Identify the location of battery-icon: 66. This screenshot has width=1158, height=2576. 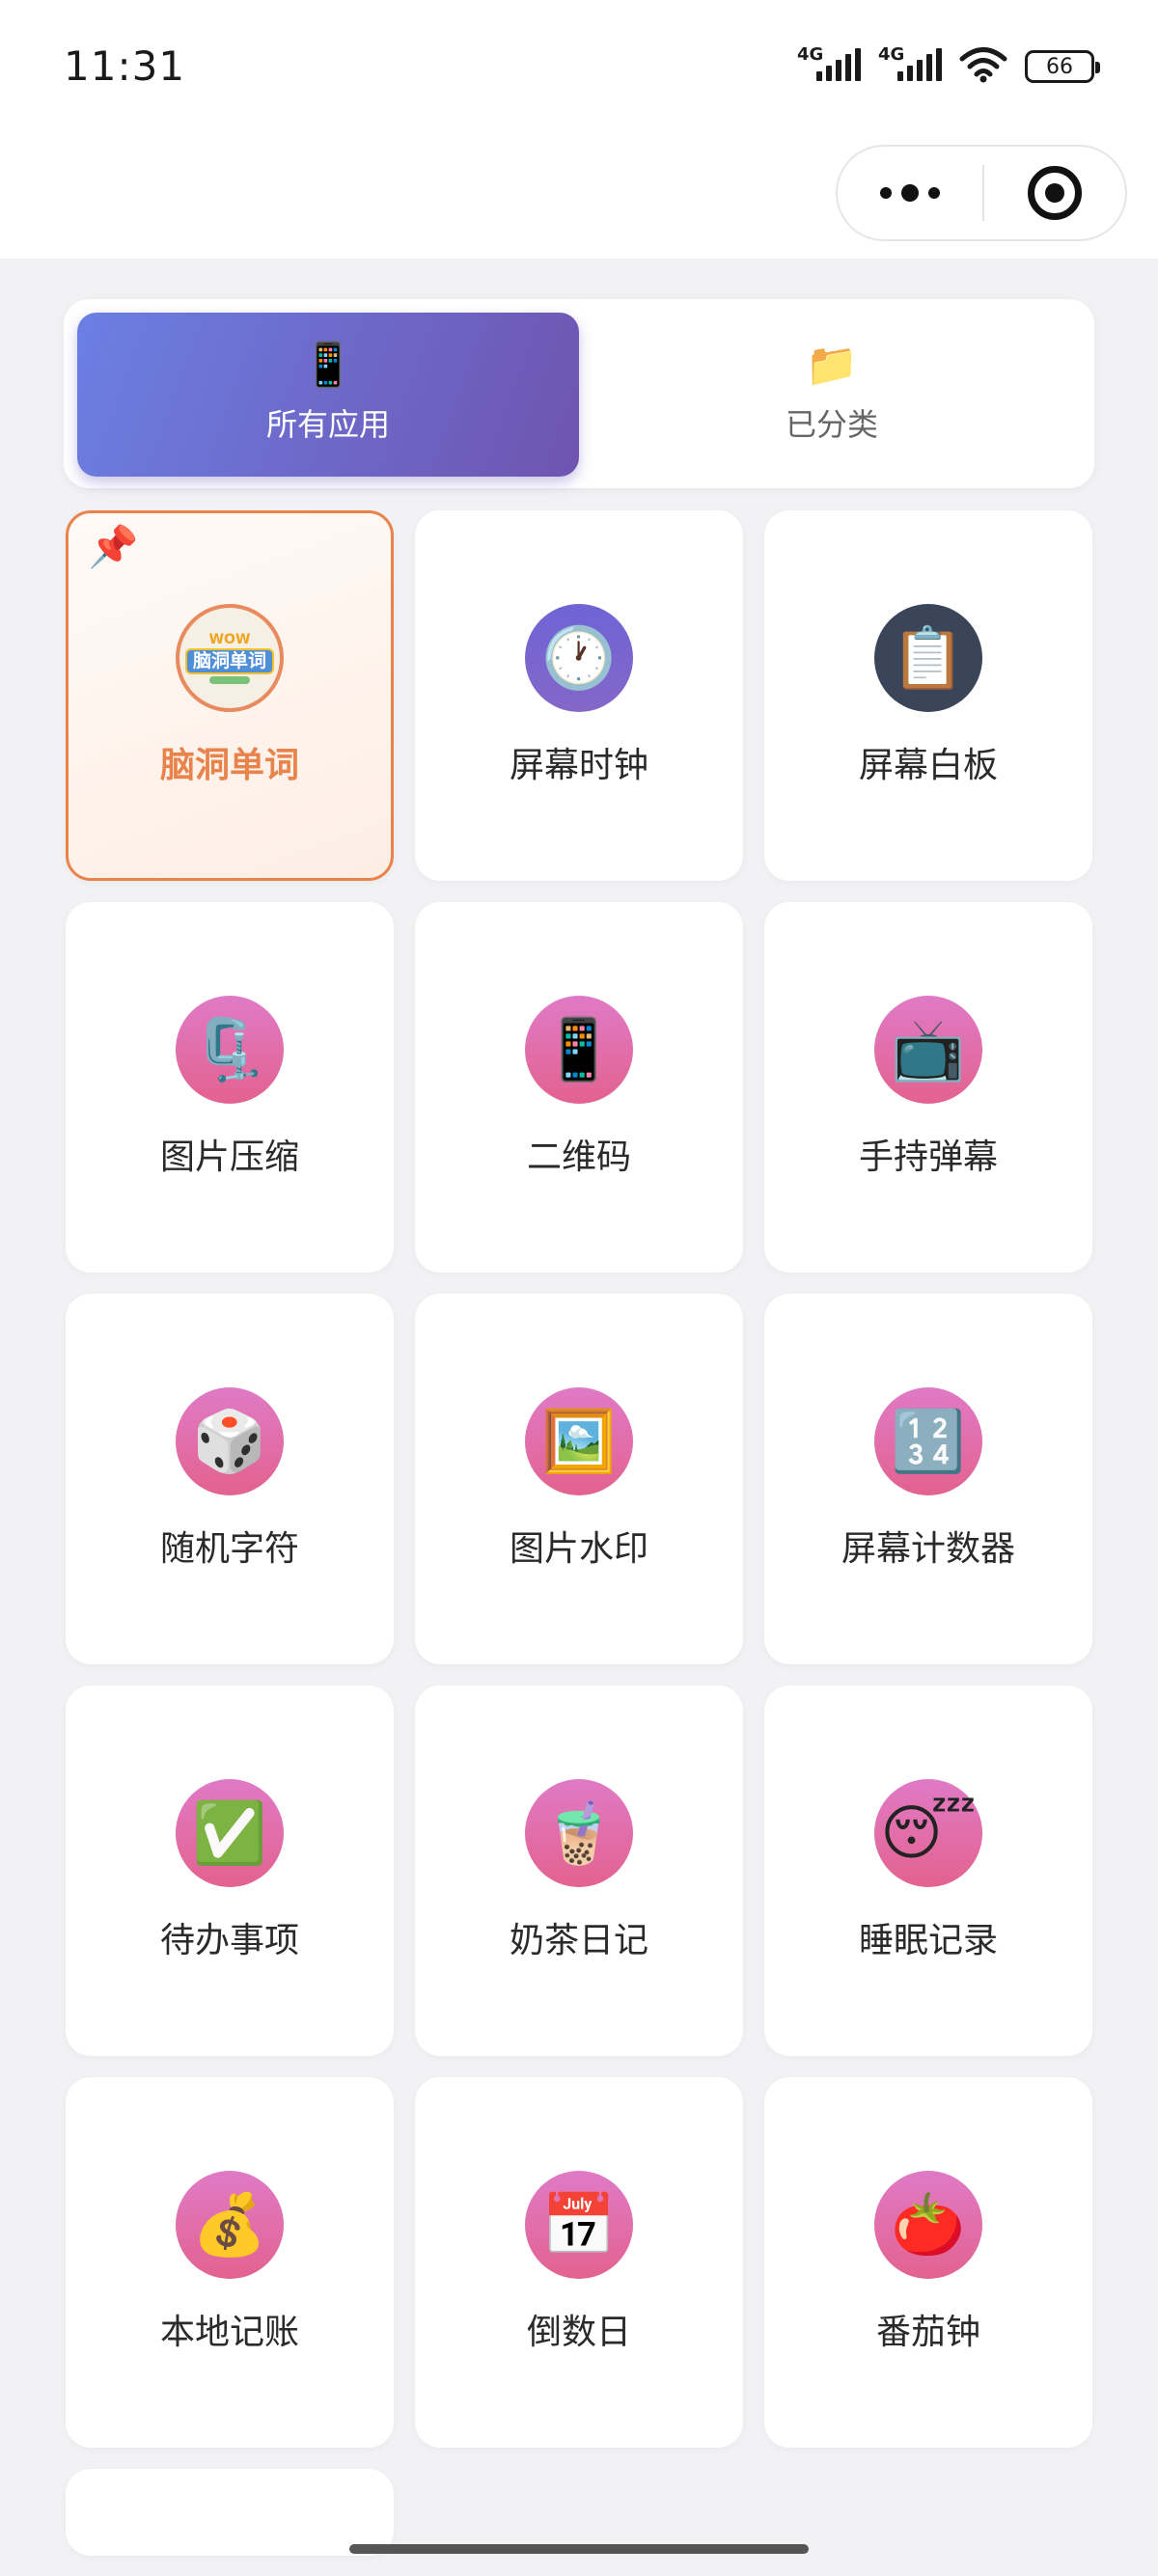
(1062, 66).